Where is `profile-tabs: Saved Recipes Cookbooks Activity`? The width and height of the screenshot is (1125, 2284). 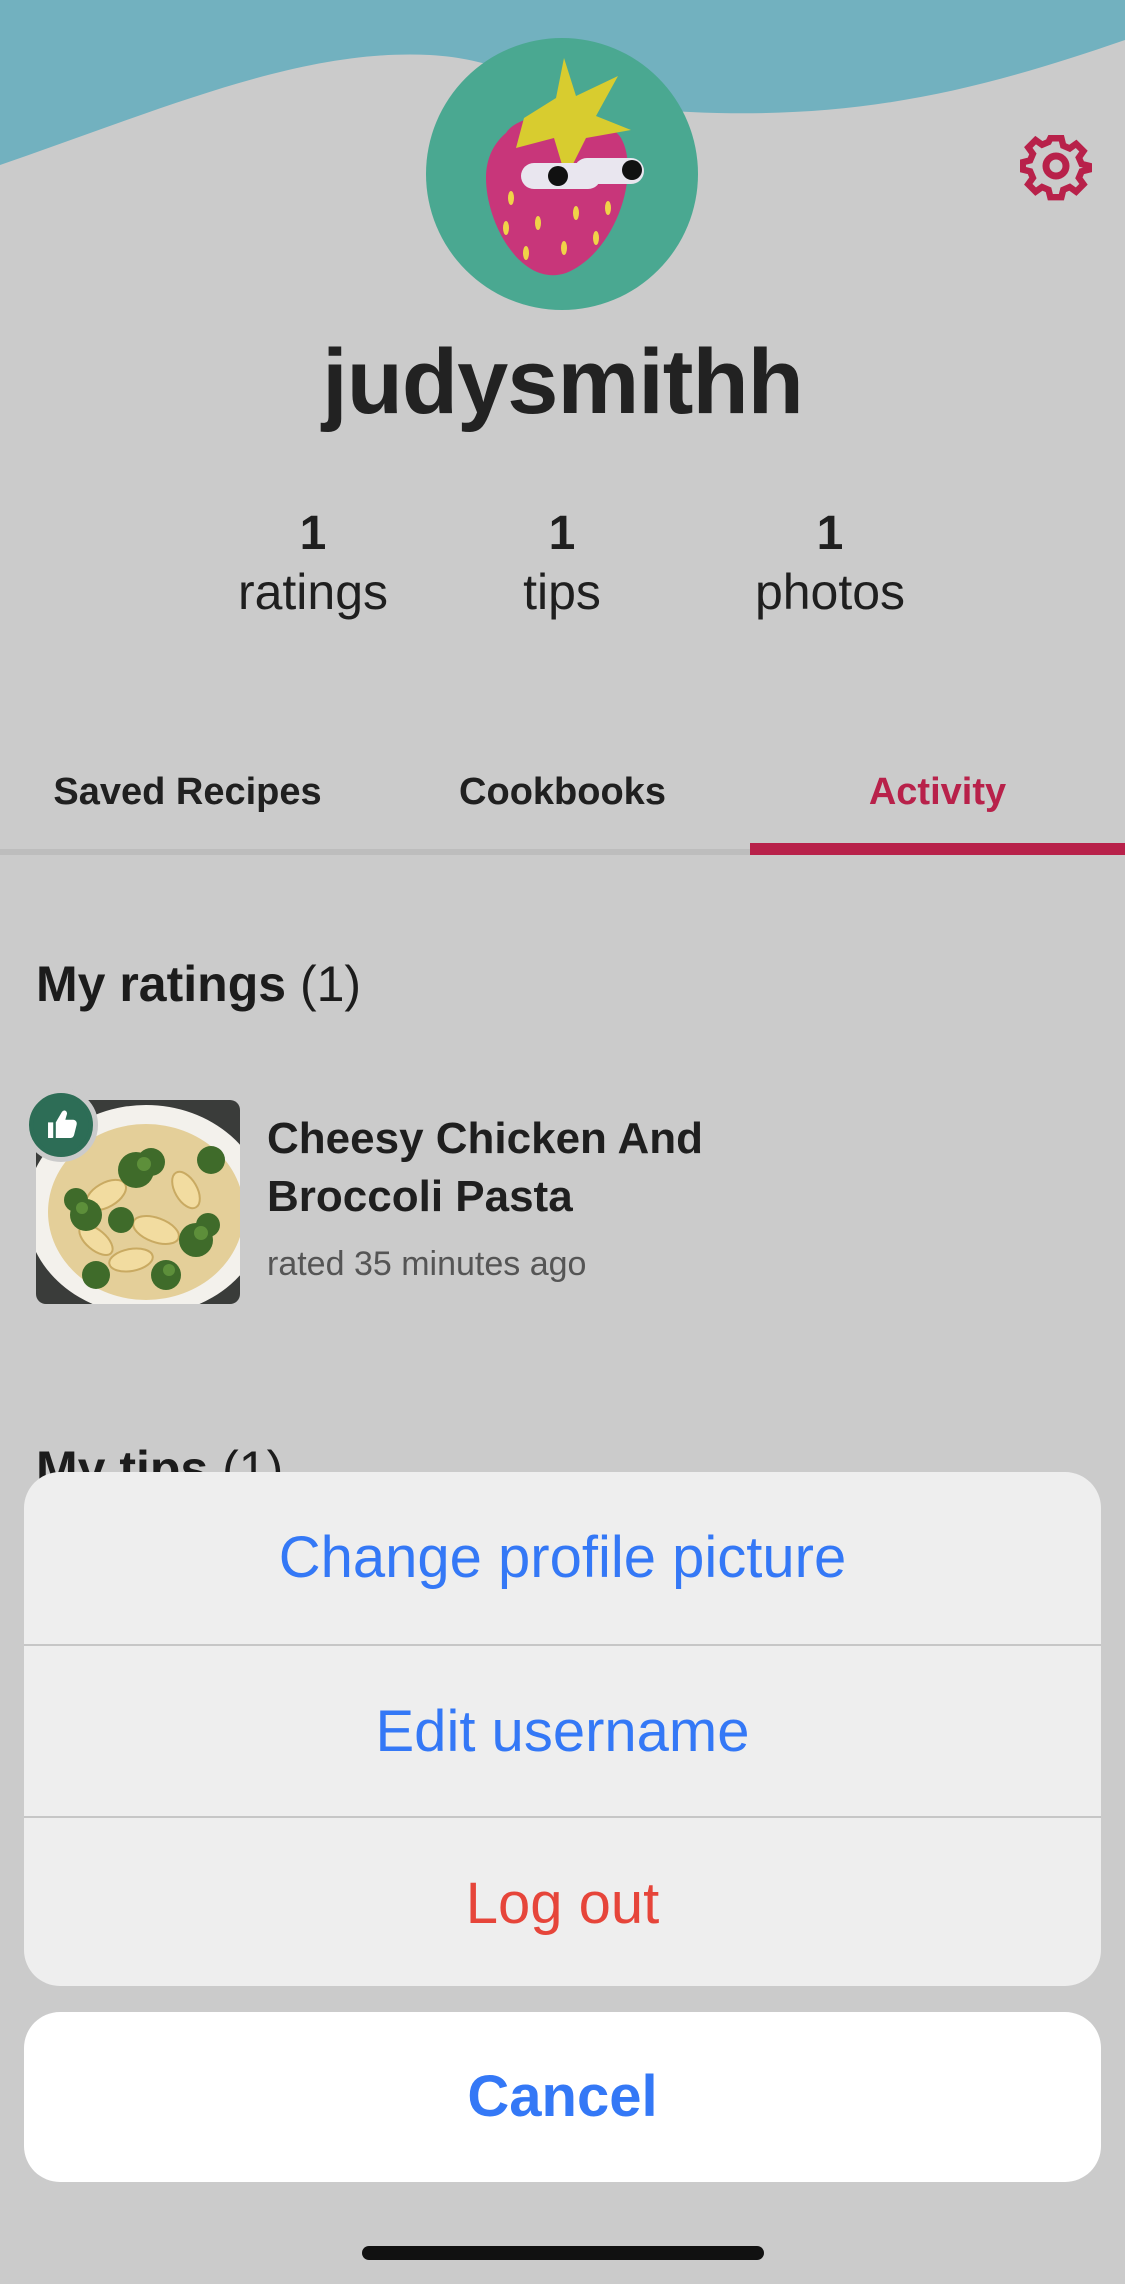
profile-tabs: Saved Recipes Cookbooks Activity is located at coordinates (562, 797).